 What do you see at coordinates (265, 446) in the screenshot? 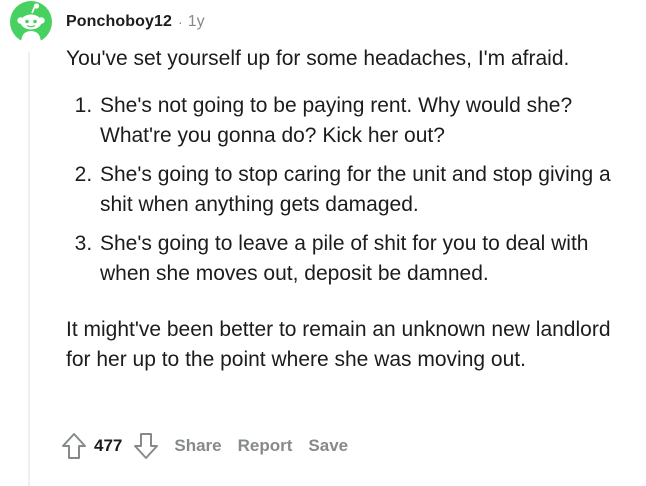
I see `report-button: Report` at bounding box center [265, 446].